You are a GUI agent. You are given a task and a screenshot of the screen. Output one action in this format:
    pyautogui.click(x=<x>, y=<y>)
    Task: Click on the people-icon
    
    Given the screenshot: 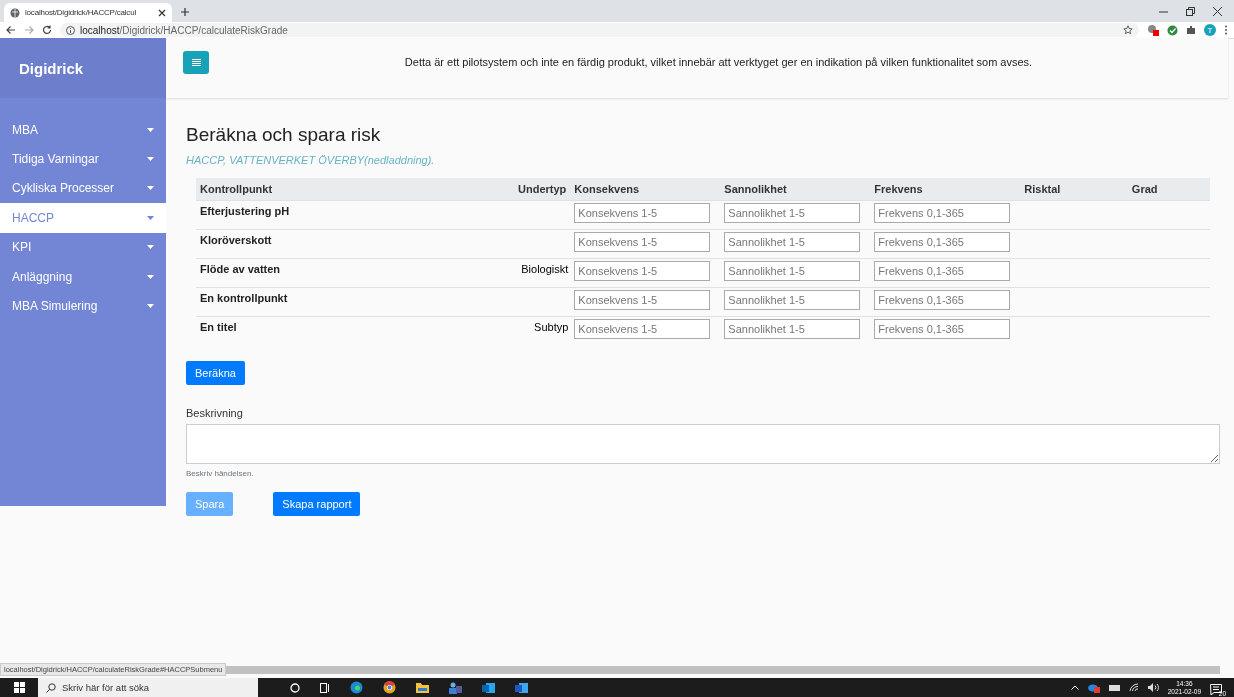 What is the action you would take?
    pyautogui.click(x=455, y=687)
    